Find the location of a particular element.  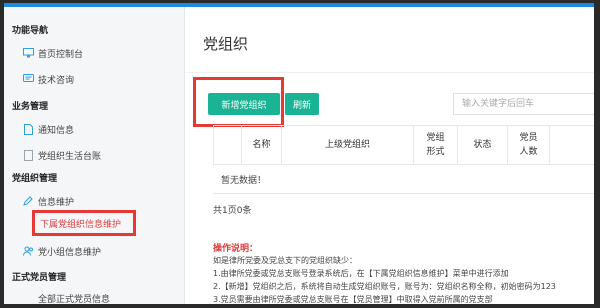

users-icon is located at coordinates (28, 251).